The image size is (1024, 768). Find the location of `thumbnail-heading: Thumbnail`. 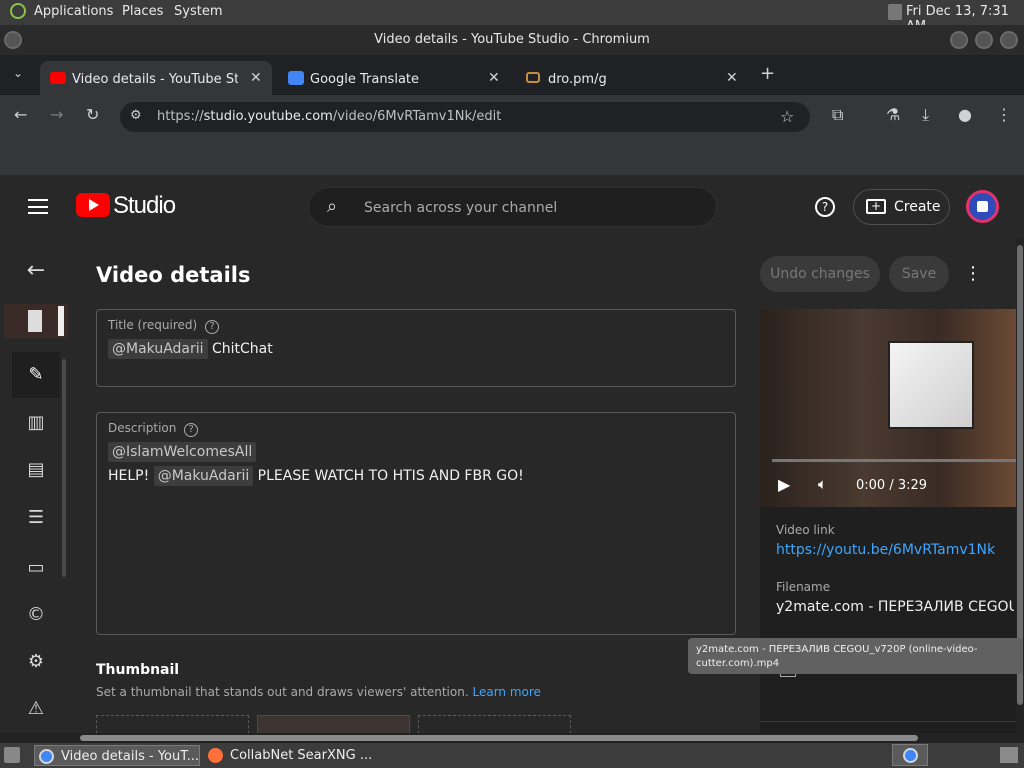

thumbnail-heading: Thumbnail is located at coordinates (138, 670).